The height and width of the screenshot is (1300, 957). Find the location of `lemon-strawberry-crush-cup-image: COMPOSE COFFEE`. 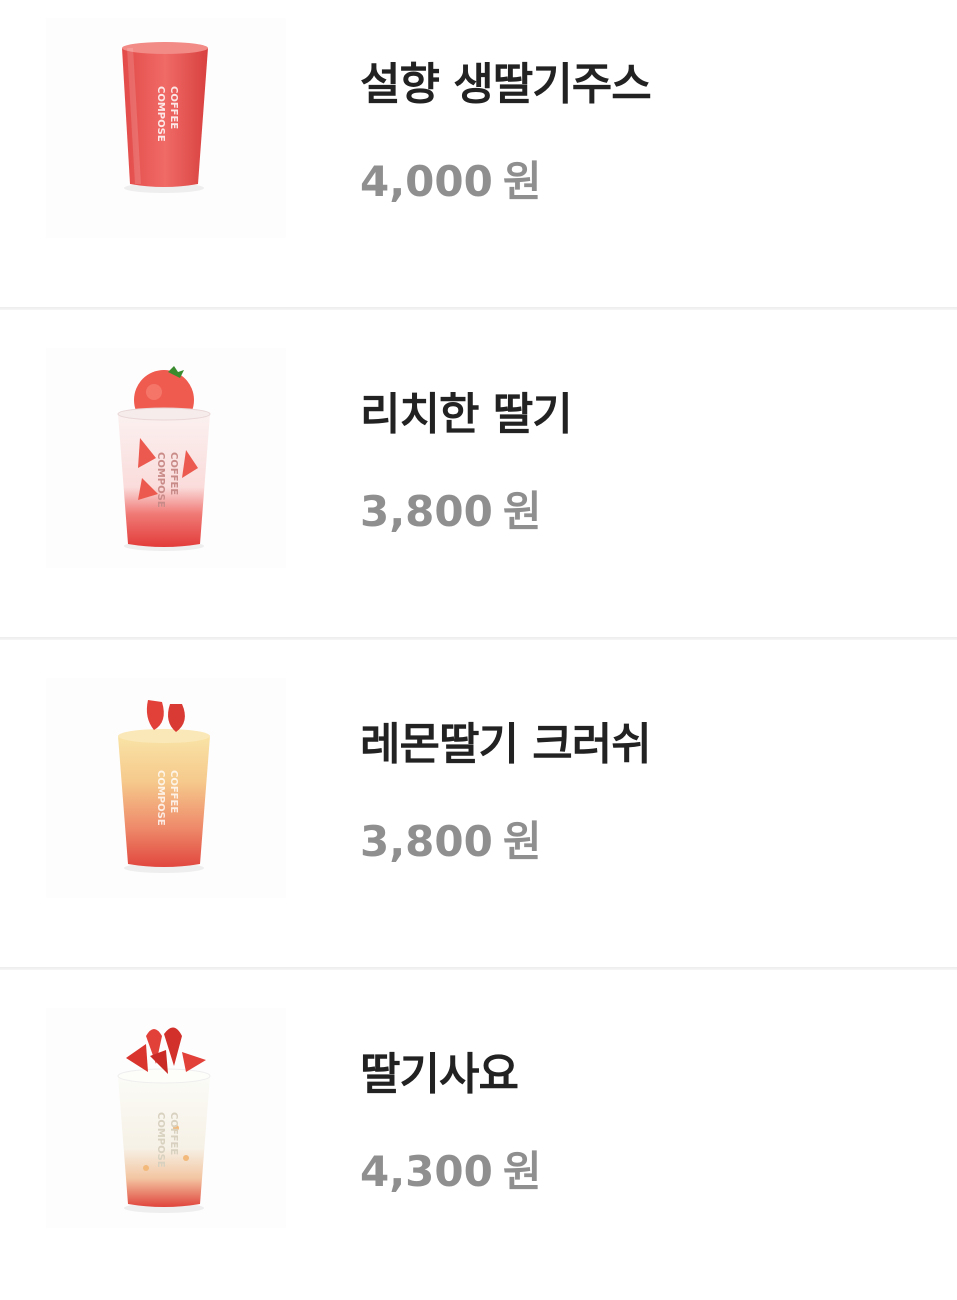

lemon-strawberry-crush-cup-image: COMPOSE COFFEE is located at coordinates (166, 788).